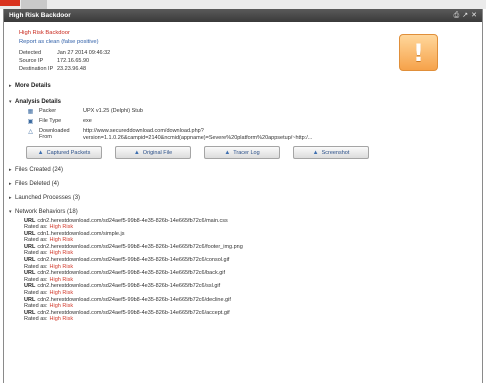 This screenshot has width=486, height=383. I want to click on section-title: Files Created (24), so click(39, 170).